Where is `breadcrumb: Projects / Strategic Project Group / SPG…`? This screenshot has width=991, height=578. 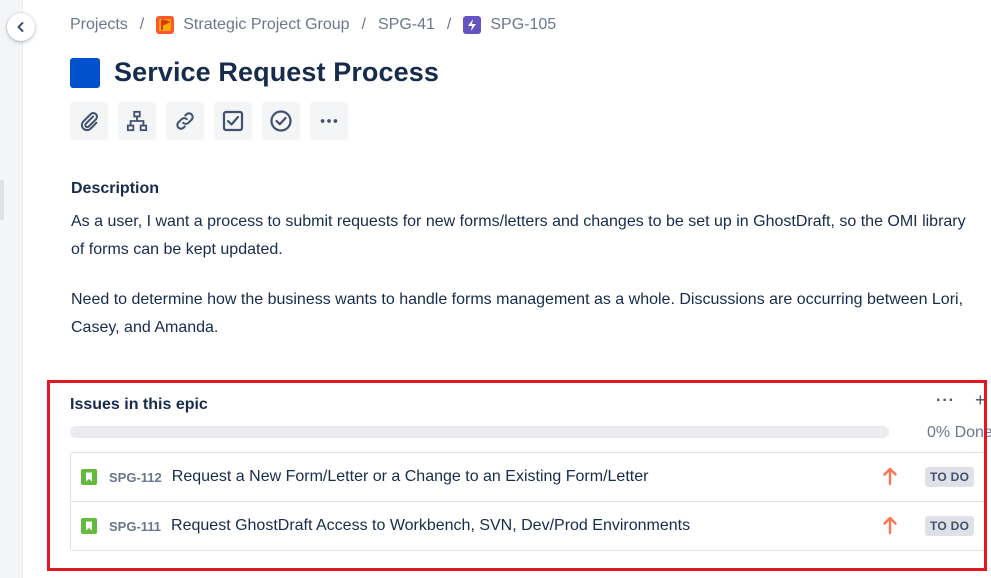
breadcrumb: Projects / Strategic Project Group / SPG… is located at coordinates (313, 25).